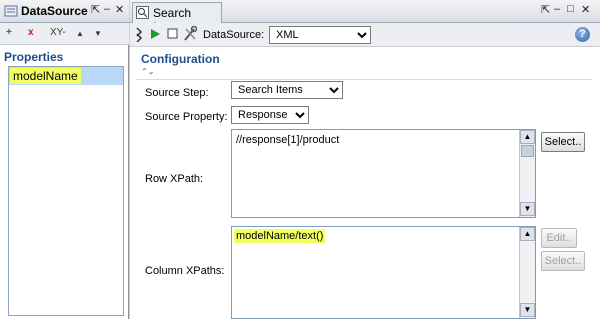 This screenshot has width=600, height=319. I want to click on row-xpath-select-button: Select.., so click(563, 142).